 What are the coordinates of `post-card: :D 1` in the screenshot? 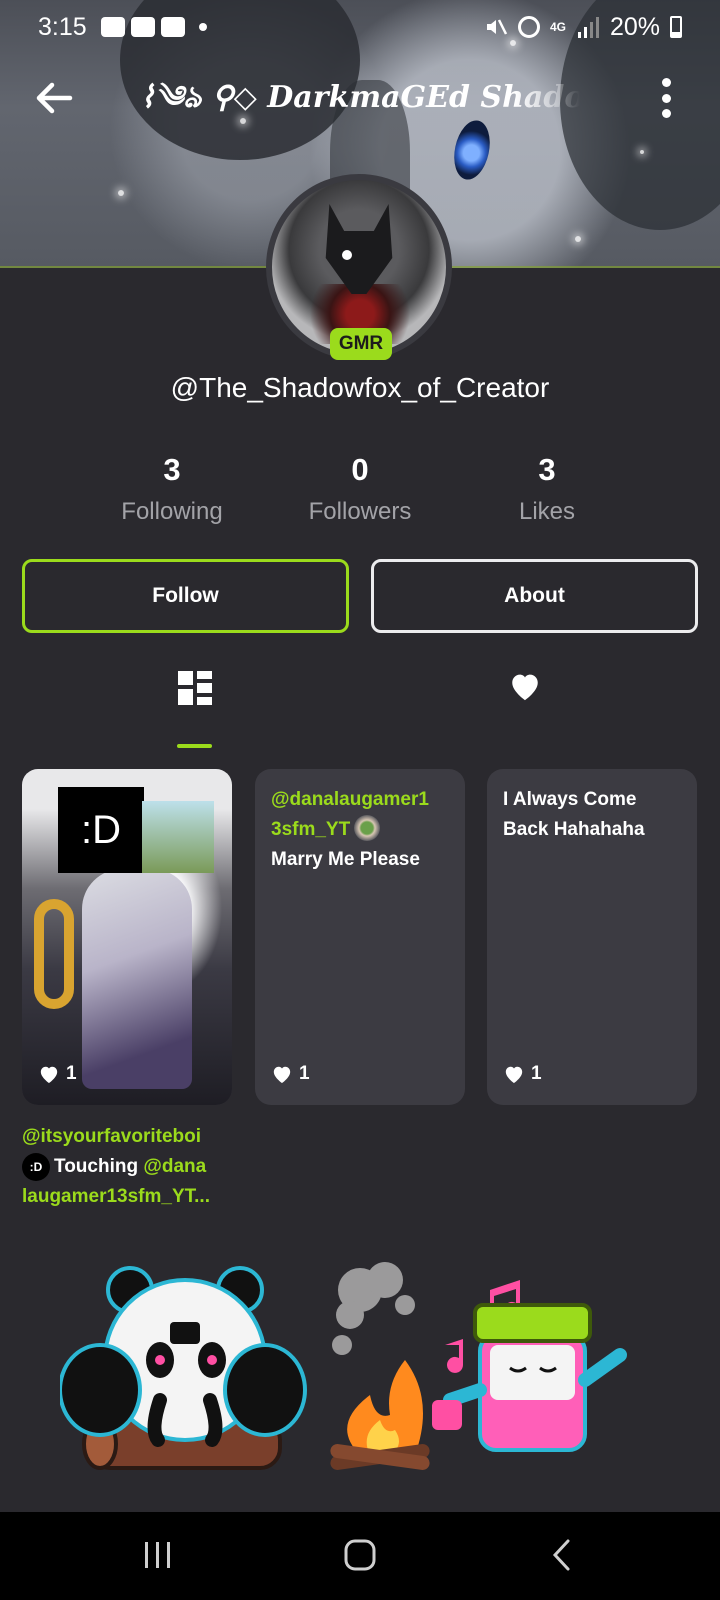 It's located at (127, 937).